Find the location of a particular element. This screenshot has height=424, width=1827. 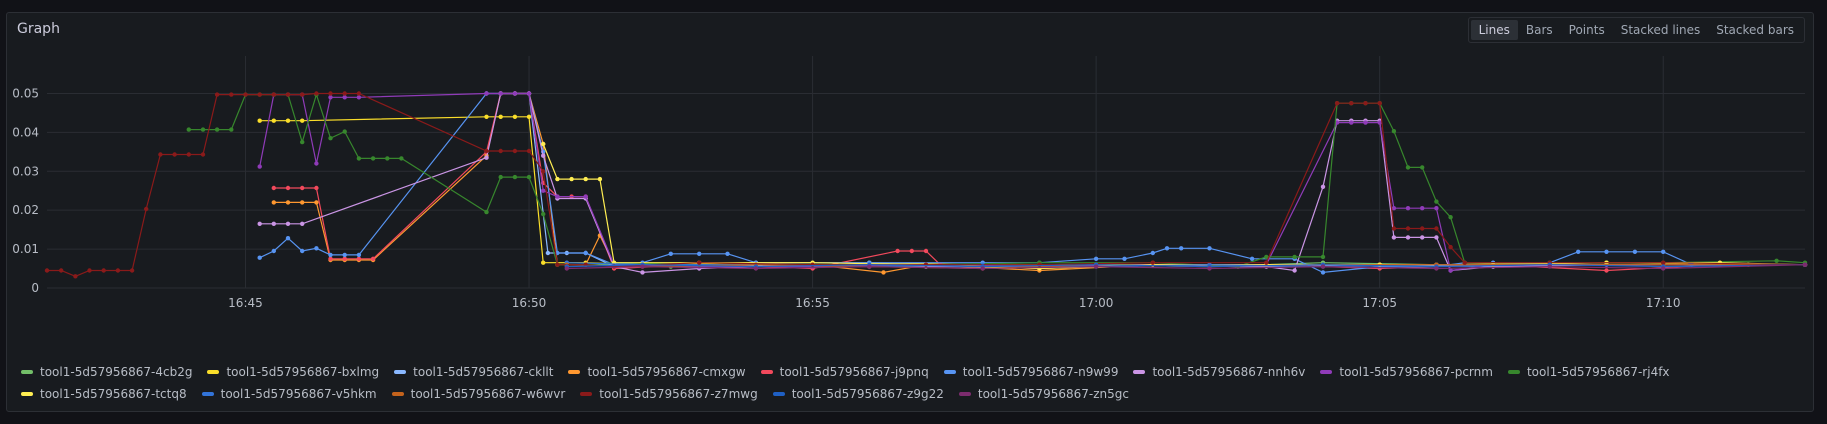

x-tick-label: 17:00 is located at coordinates (1096, 303).